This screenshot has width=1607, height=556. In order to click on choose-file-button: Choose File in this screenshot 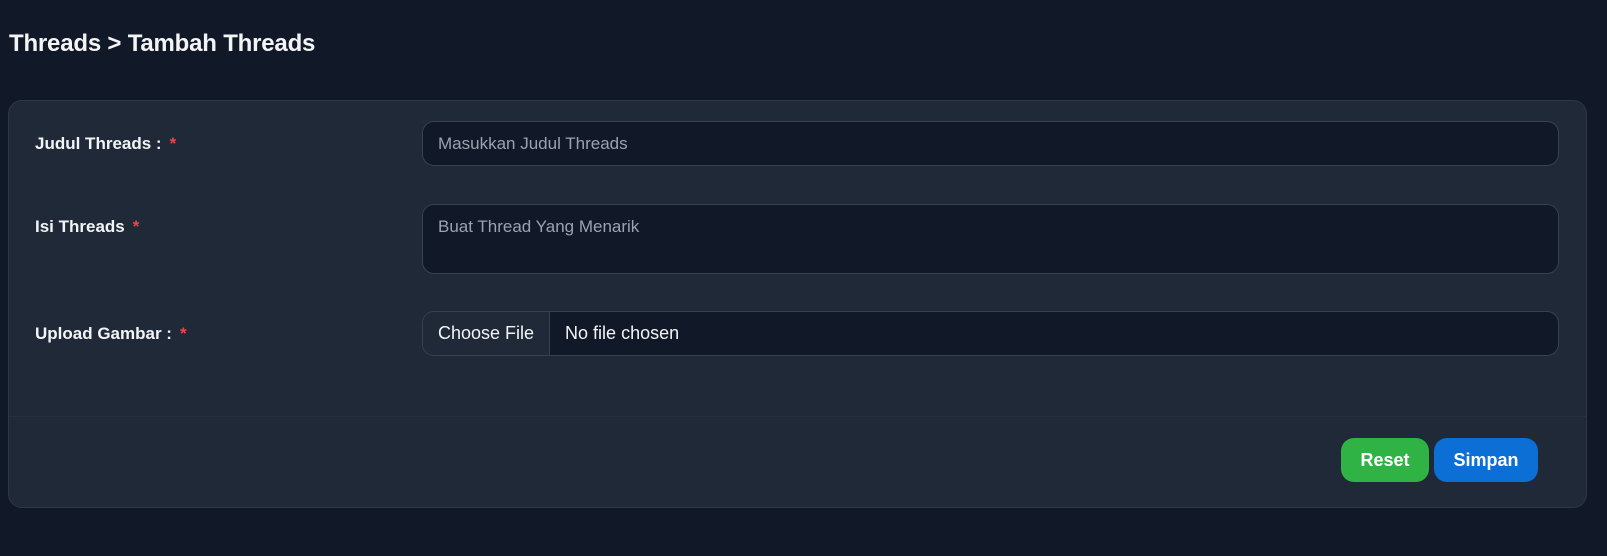, I will do `click(487, 333)`.